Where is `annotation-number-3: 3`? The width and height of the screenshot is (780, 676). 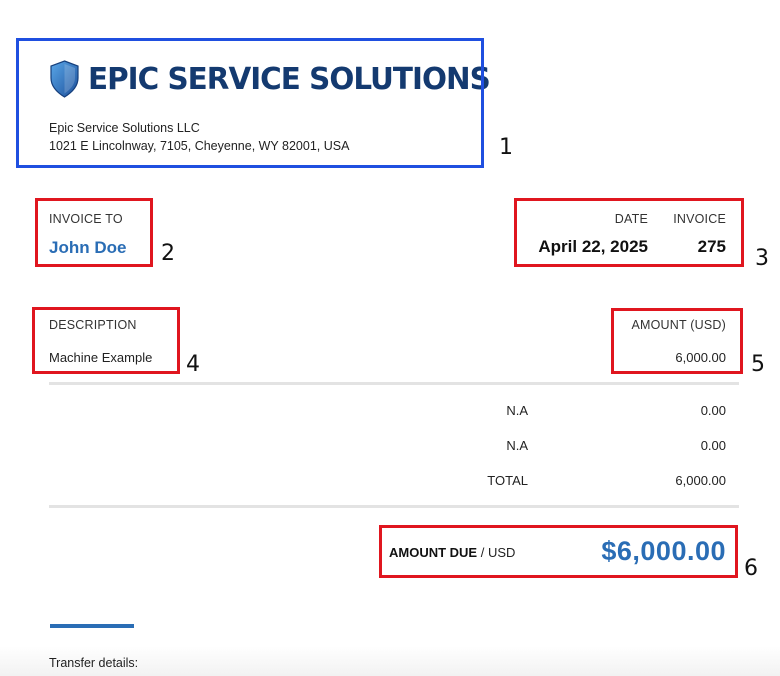
annotation-number-3: 3 is located at coordinates (762, 258).